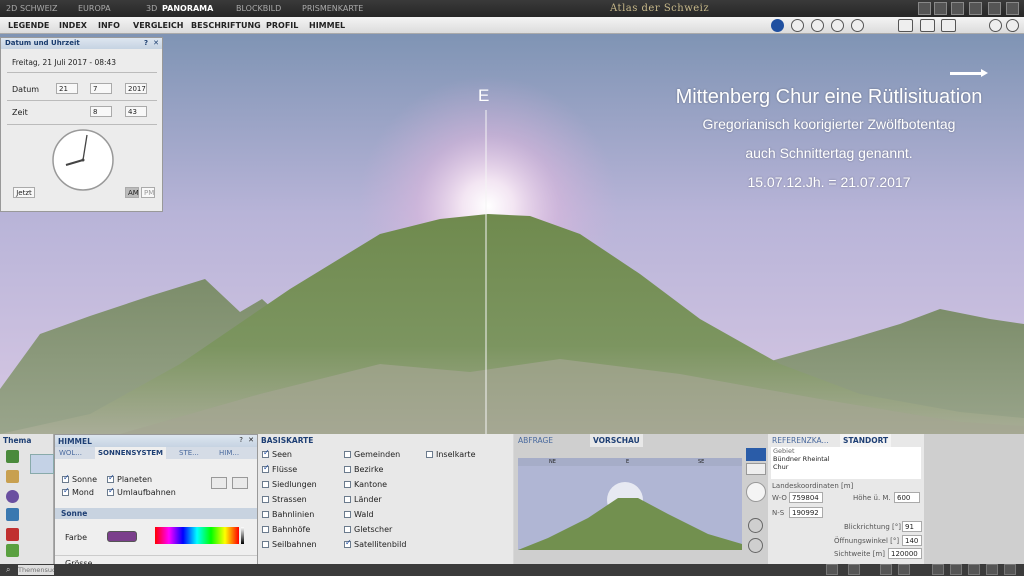 The width and height of the screenshot is (1024, 576). What do you see at coordinates (817, 25) in the screenshot?
I see `zoom-out-icon` at bounding box center [817, 25].